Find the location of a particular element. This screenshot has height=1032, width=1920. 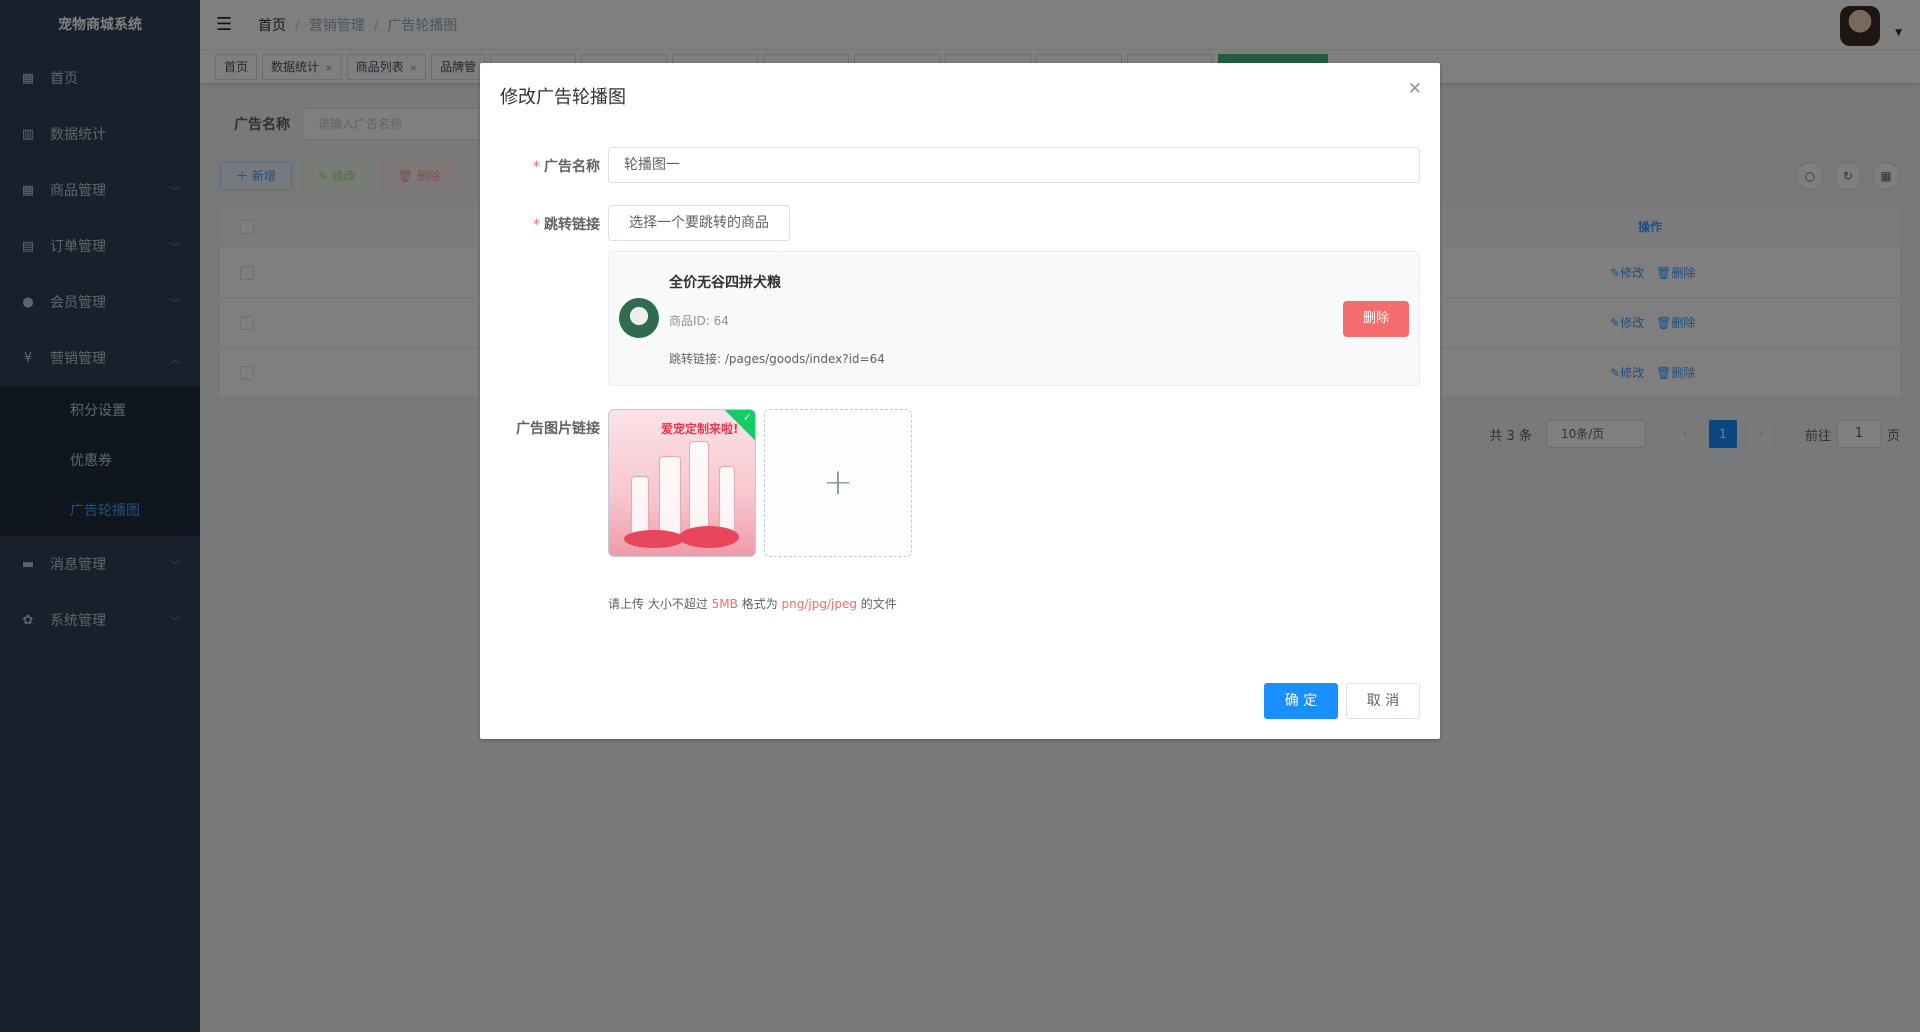

tip-size: 5MB is located at coordinates (724, 604).